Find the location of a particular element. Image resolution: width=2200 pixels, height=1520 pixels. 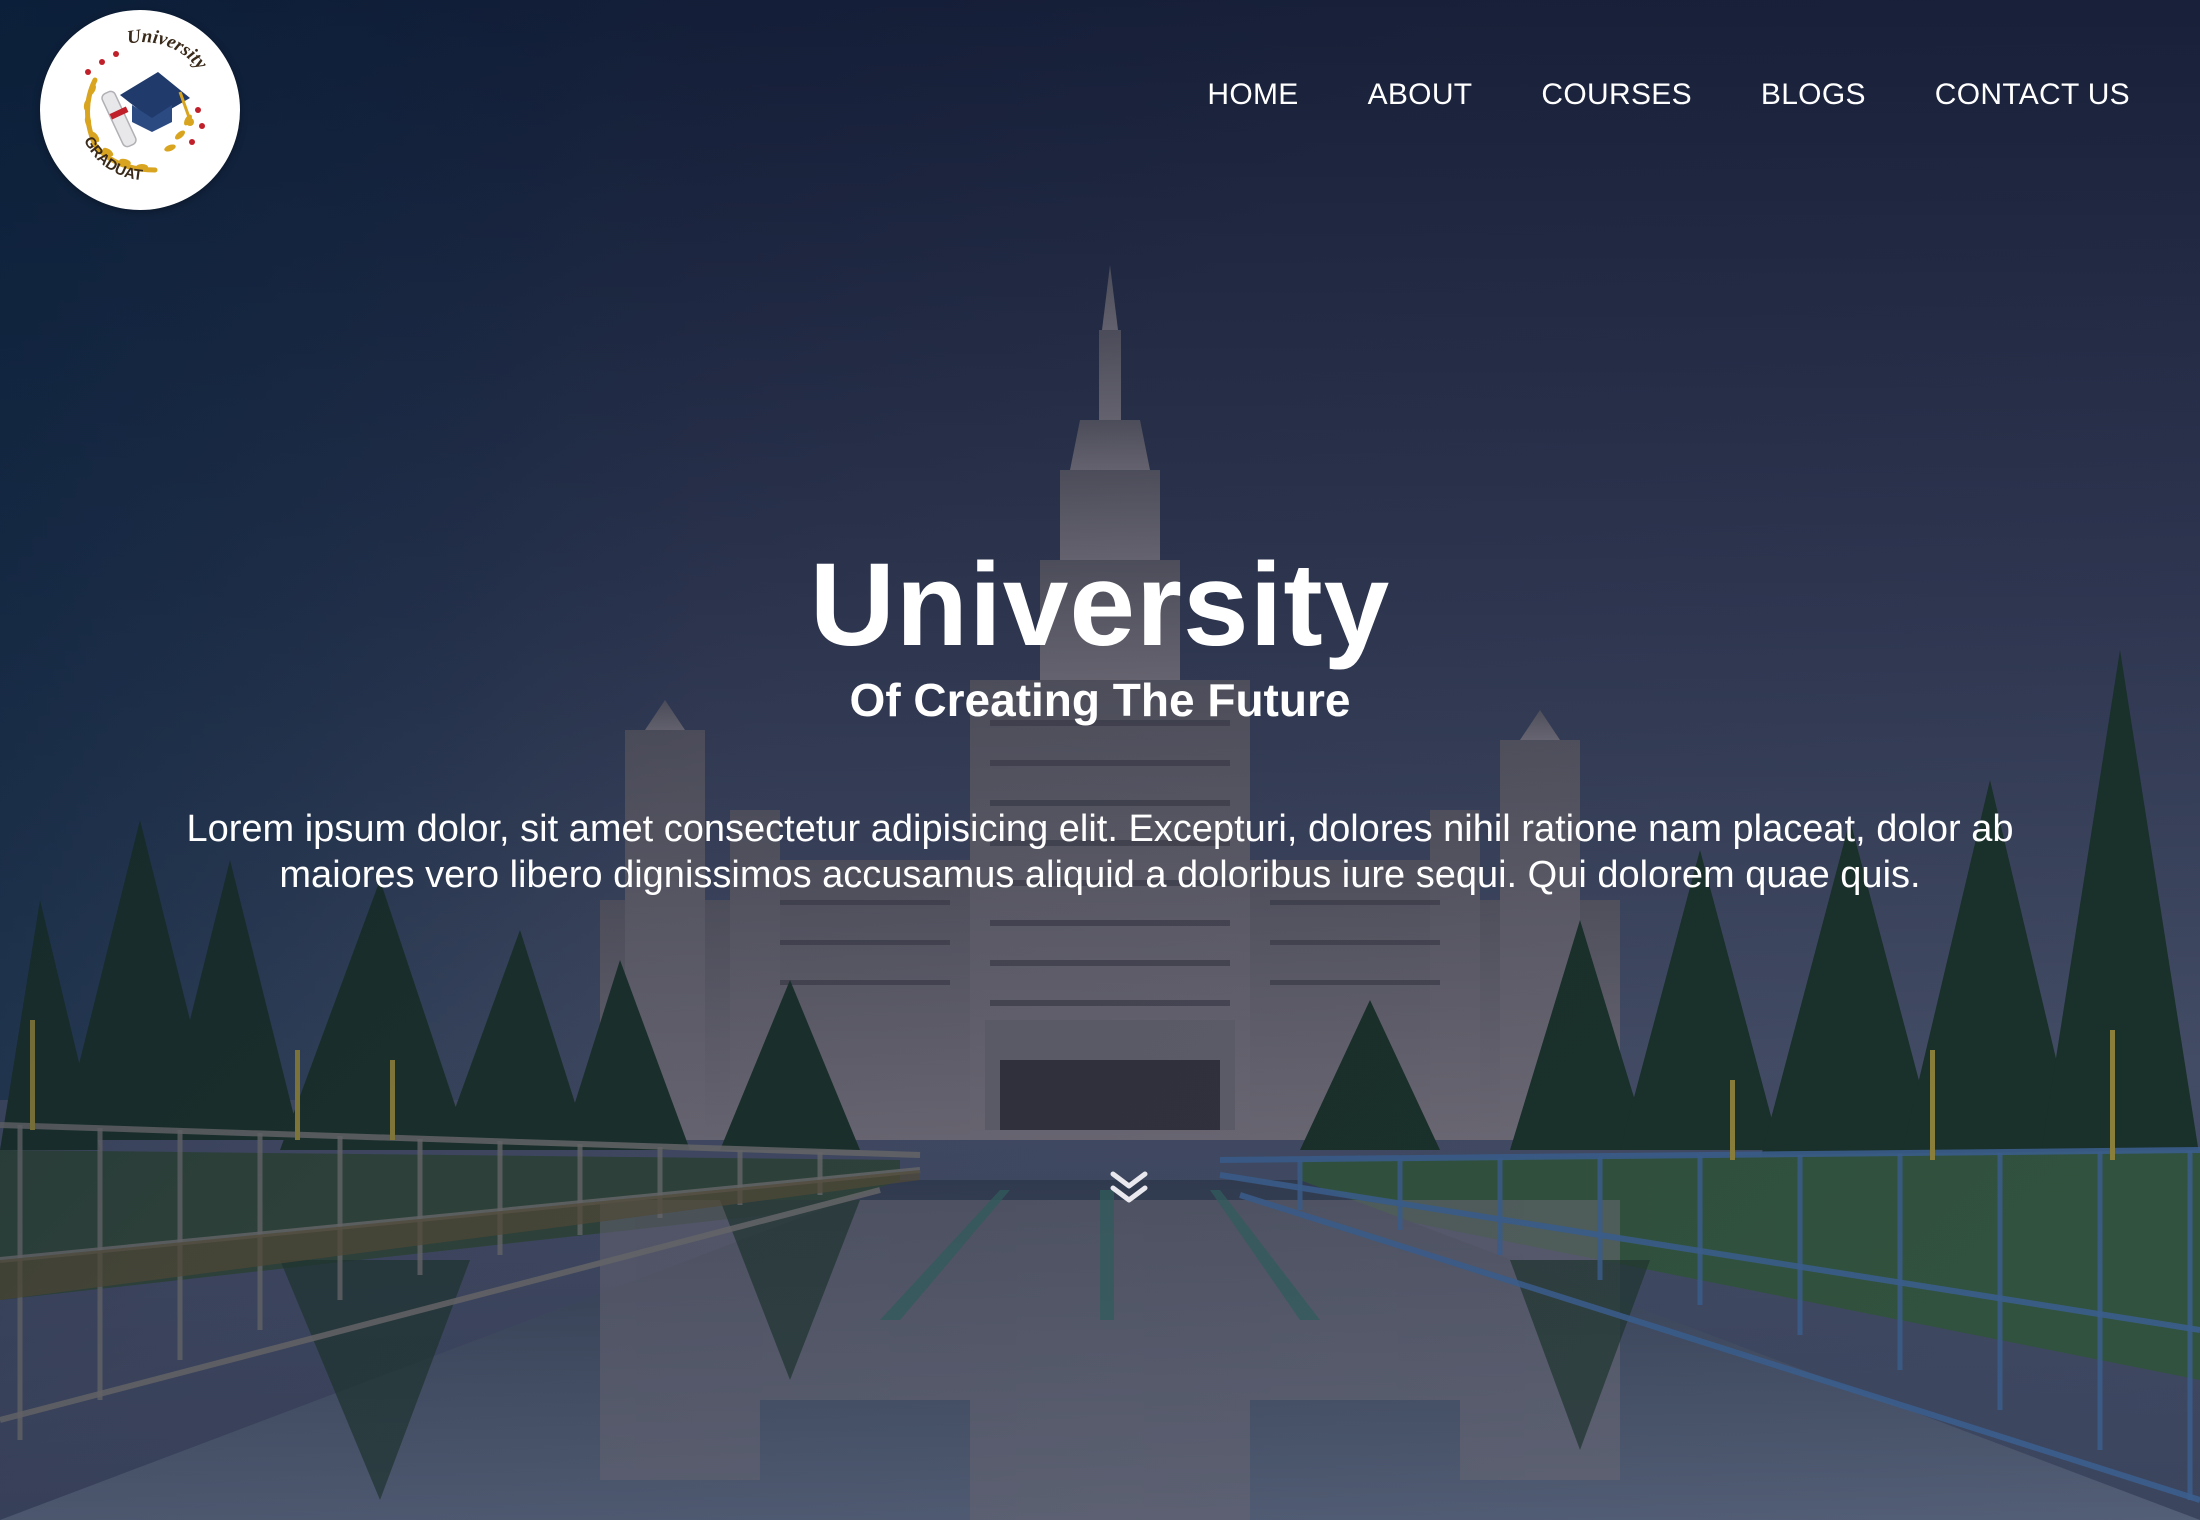

scroll-down-button is located at coordinates (1129, 1188).